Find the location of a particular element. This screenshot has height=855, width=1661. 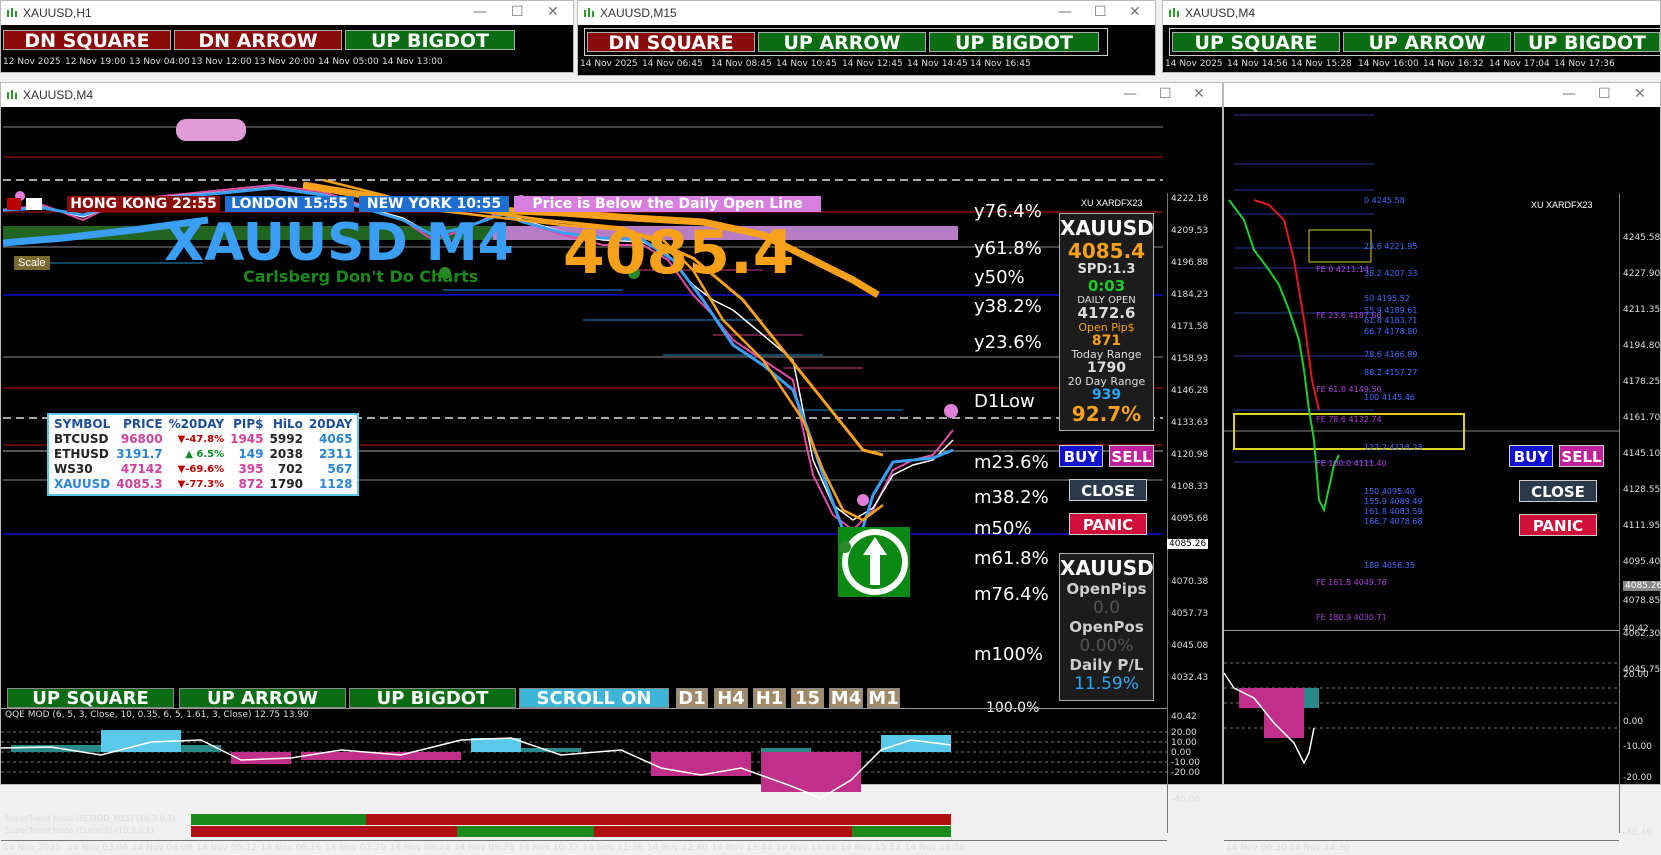

tf-button-d1: D1 is located at coordinates (692, 698).